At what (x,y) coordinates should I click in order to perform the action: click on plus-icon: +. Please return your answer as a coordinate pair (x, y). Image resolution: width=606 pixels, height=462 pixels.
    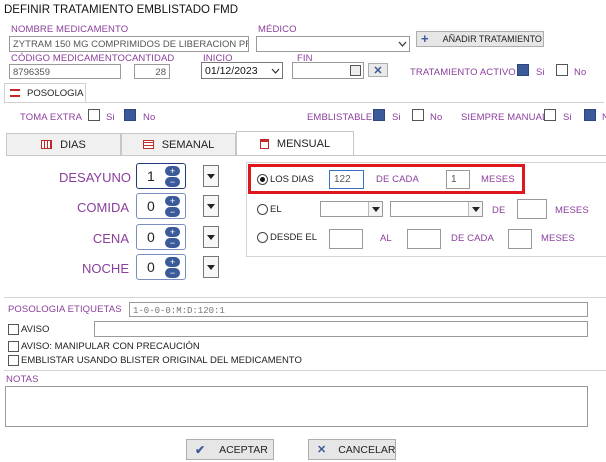
    Looking at the image, I should click on (425, 38).